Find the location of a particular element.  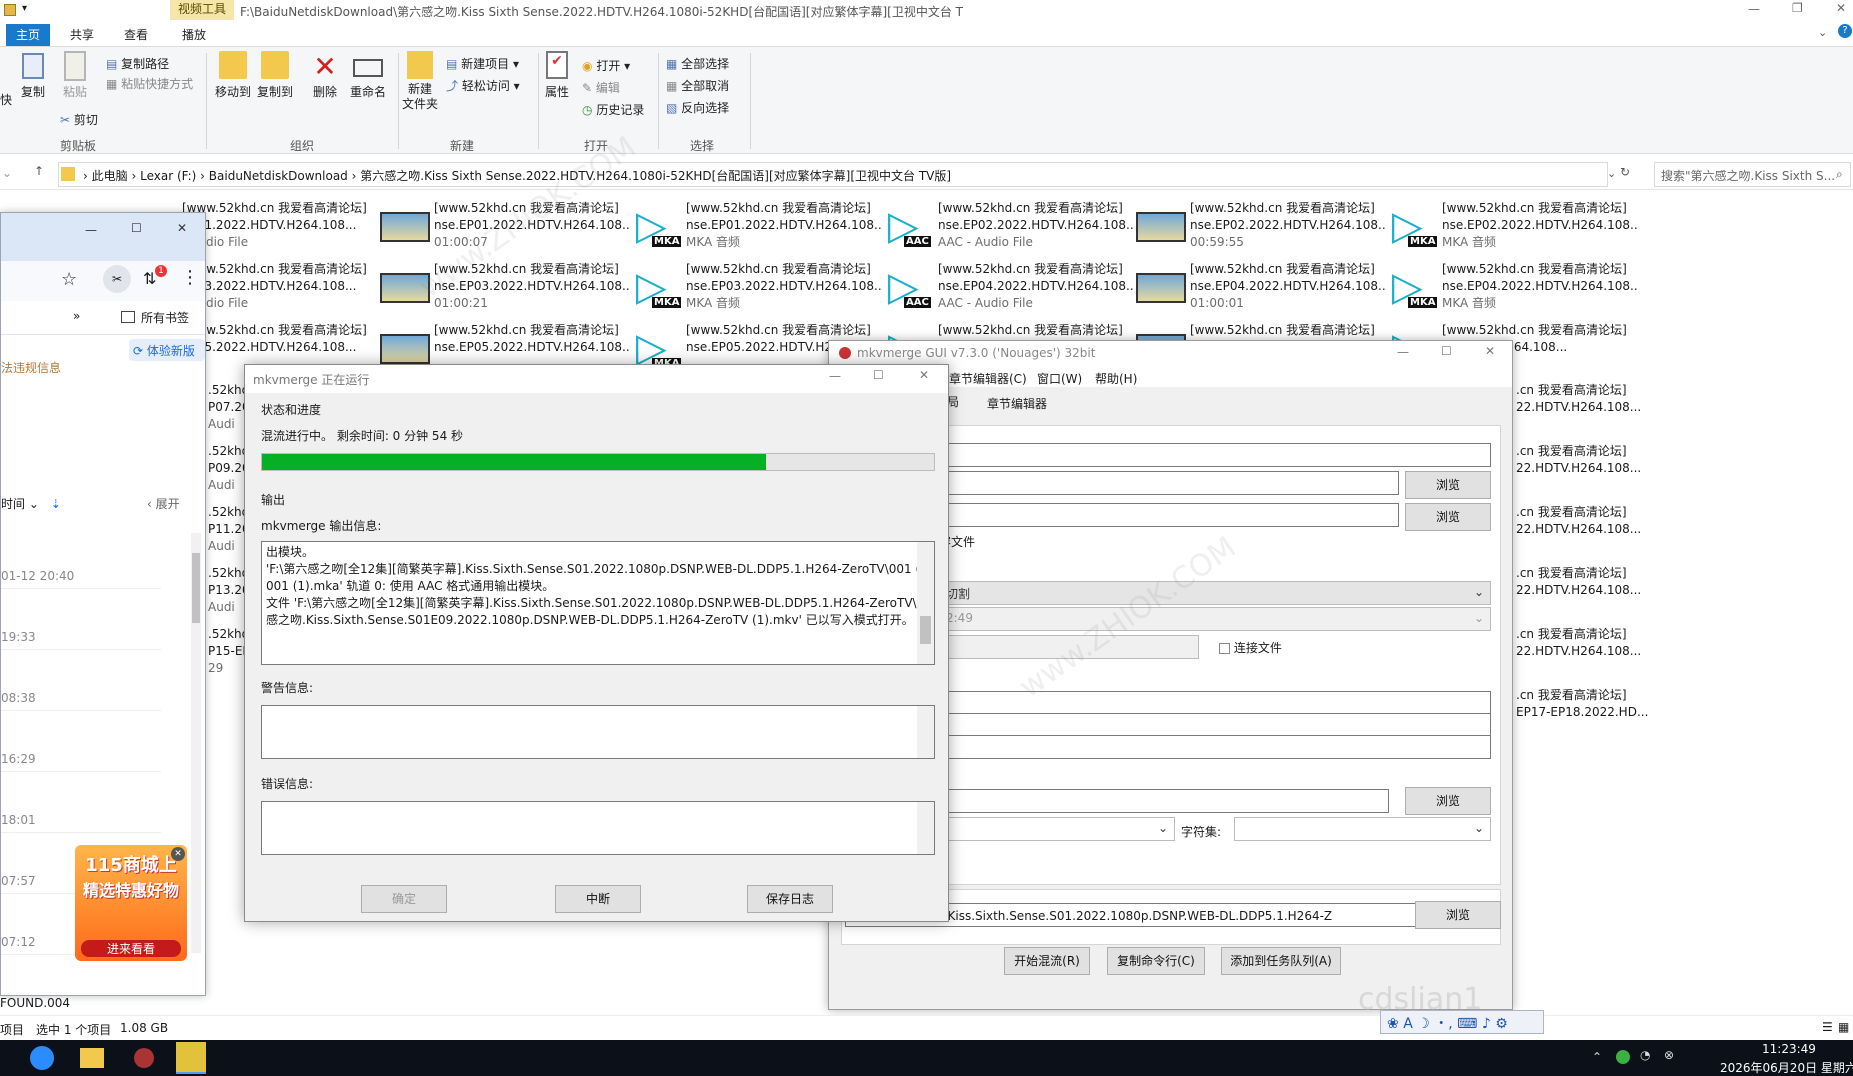

search-icon: ⌕ is located at coordinates (1839, 174).